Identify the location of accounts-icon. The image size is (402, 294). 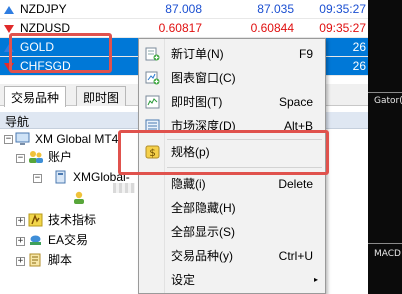
(36, 157).